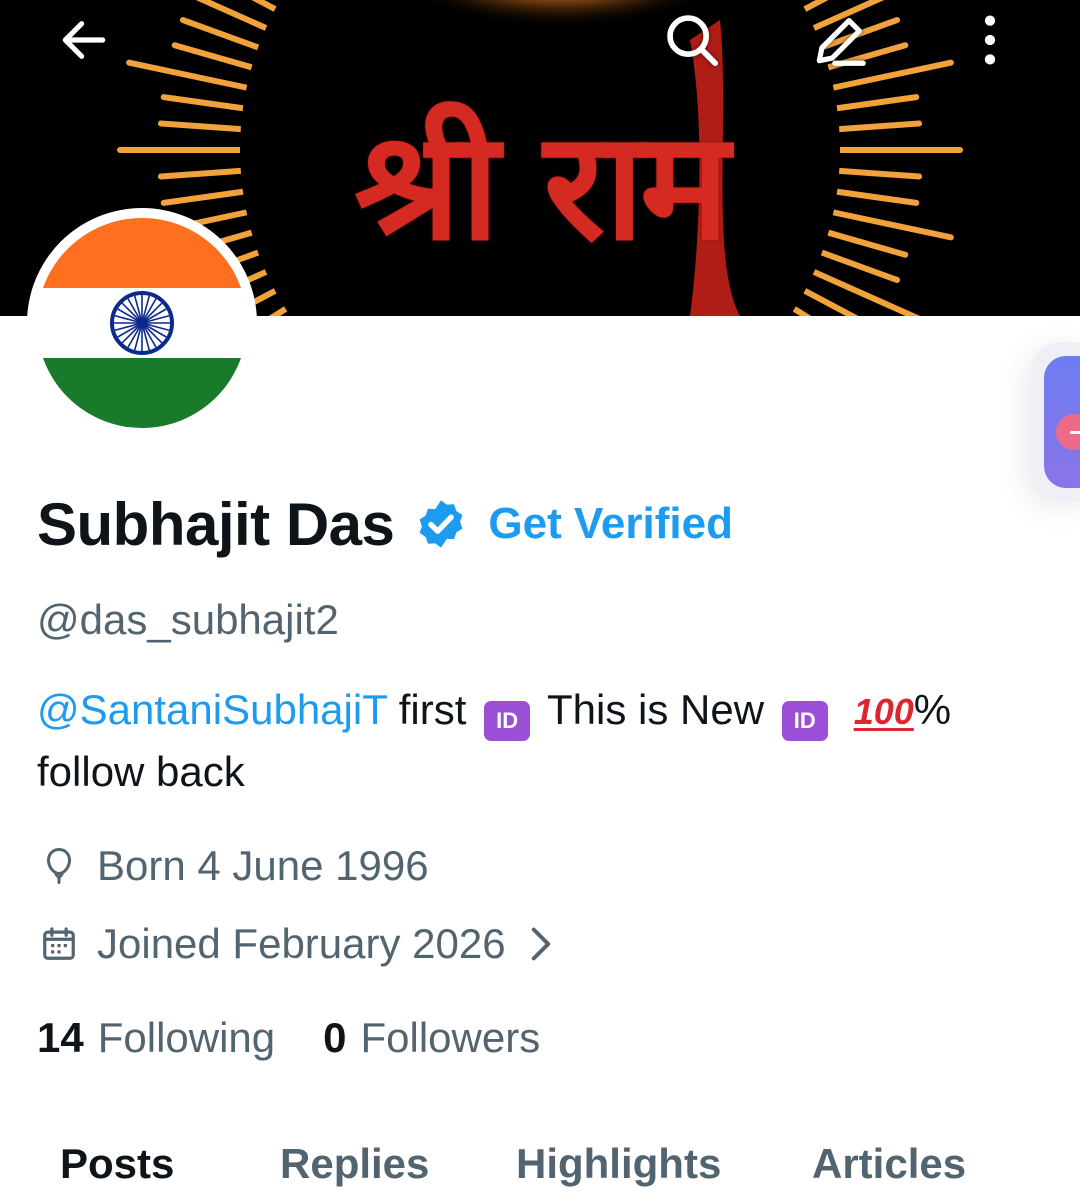  Describe the element at coordinates (288, 1038) in the screenshot. I see `follow-stats: 14 Following 0 Followers` at that location.